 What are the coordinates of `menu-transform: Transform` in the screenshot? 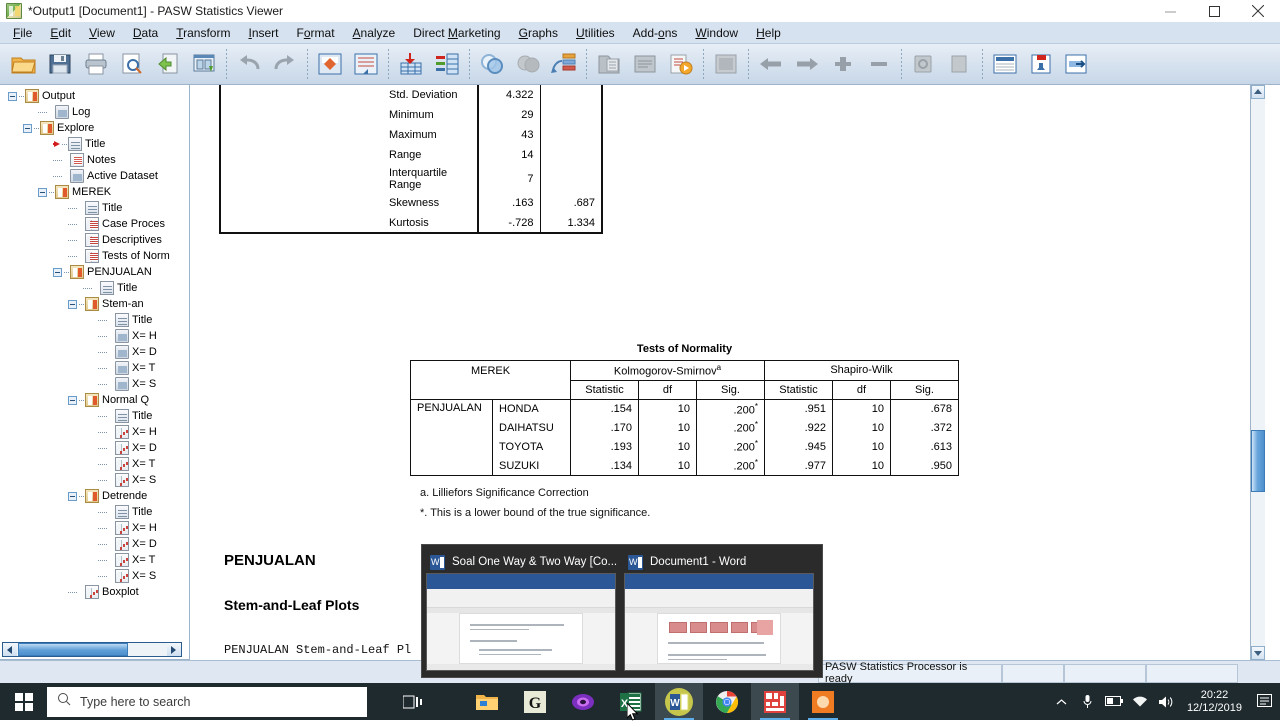 It's located at (203, 33).